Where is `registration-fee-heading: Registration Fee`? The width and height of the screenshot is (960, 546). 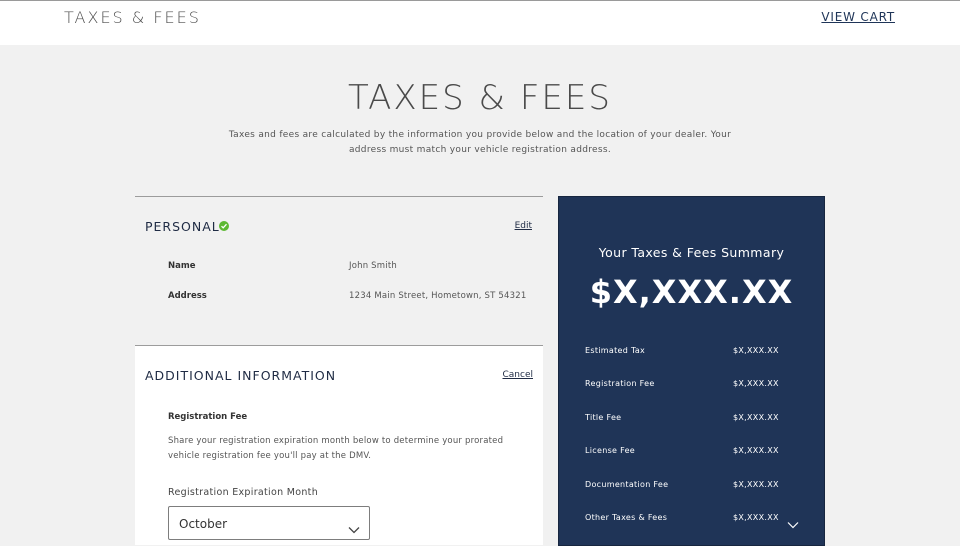
registration-fee-heading: Registration Fee is located at coordinates (208, 417).